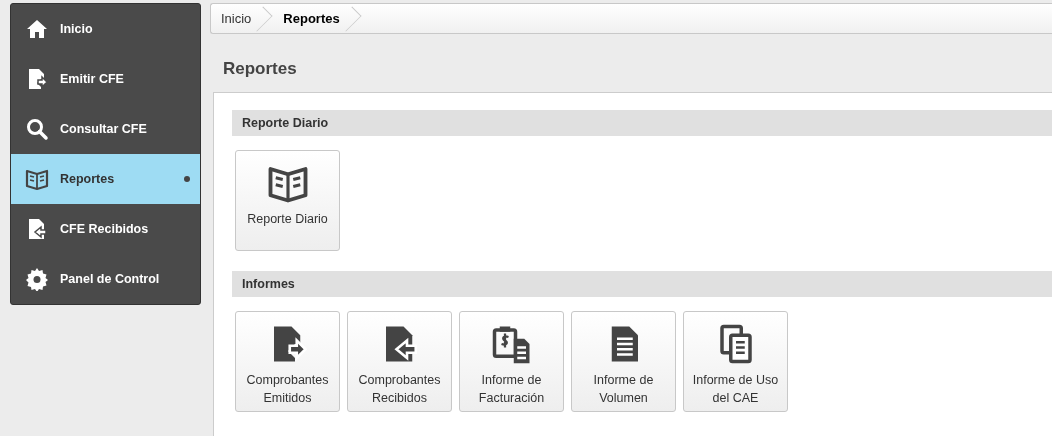  What do you see at coordinates (105, 229) in the screenshot?
I see `sidebar-item: CFE Recibidos` at bounding box center [105, 229].